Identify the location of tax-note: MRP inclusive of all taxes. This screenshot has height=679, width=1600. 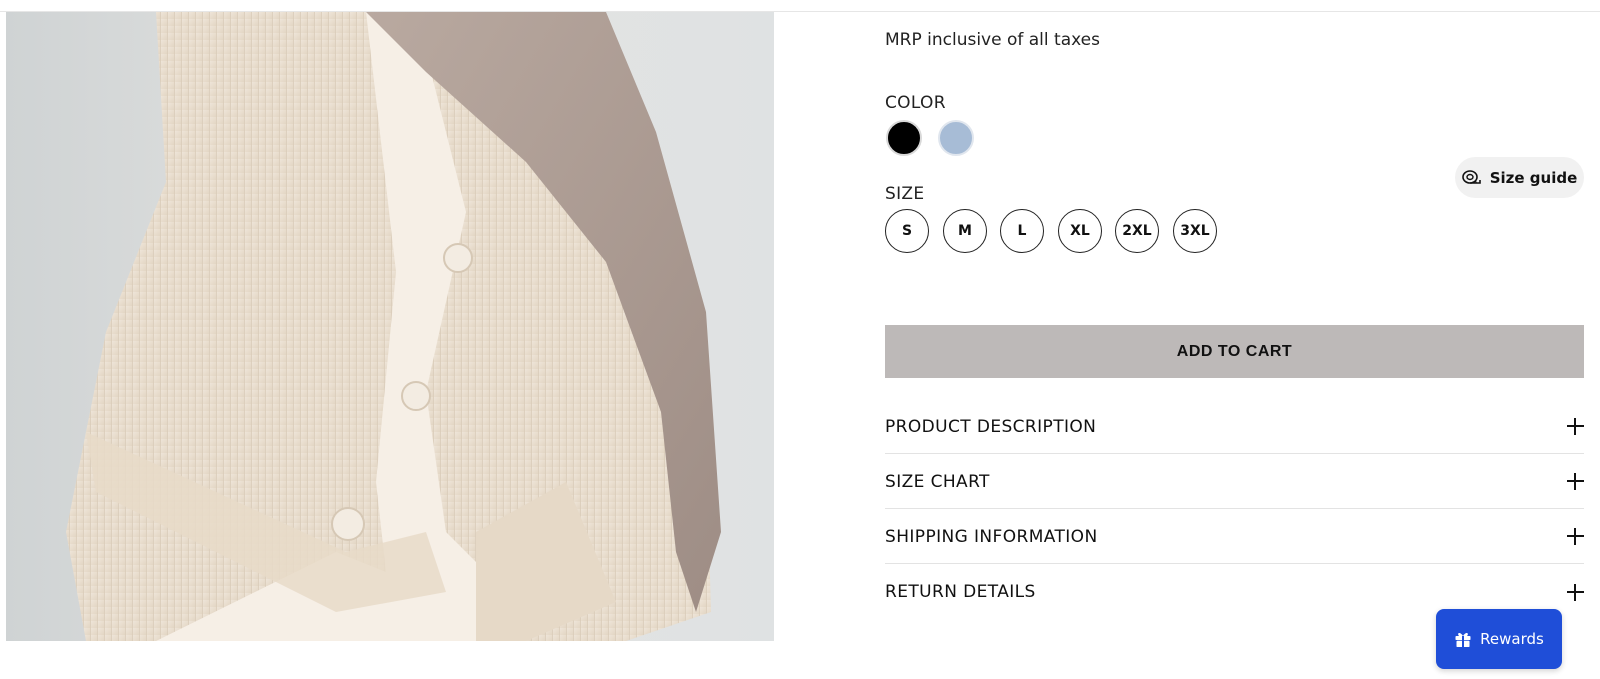
(992, 40).